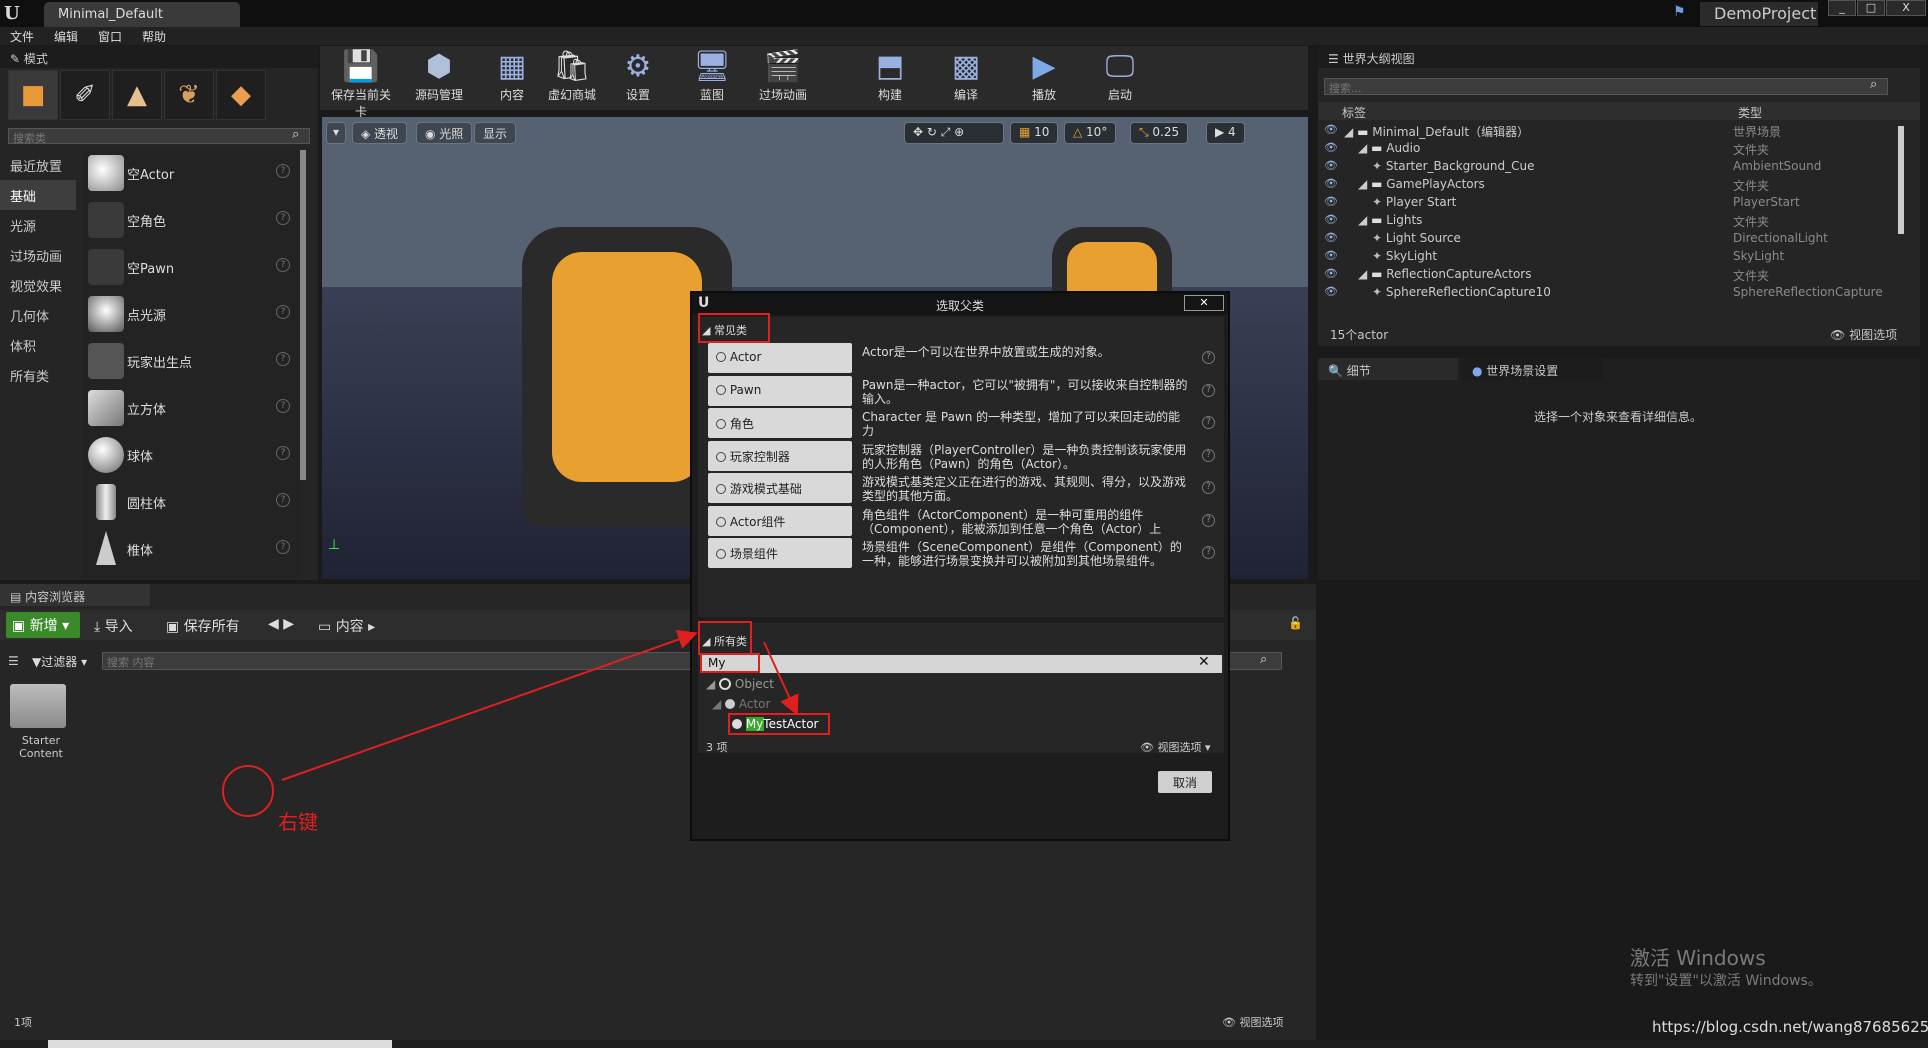  I want to click on annotation-arrow-left, so click(489, 705).